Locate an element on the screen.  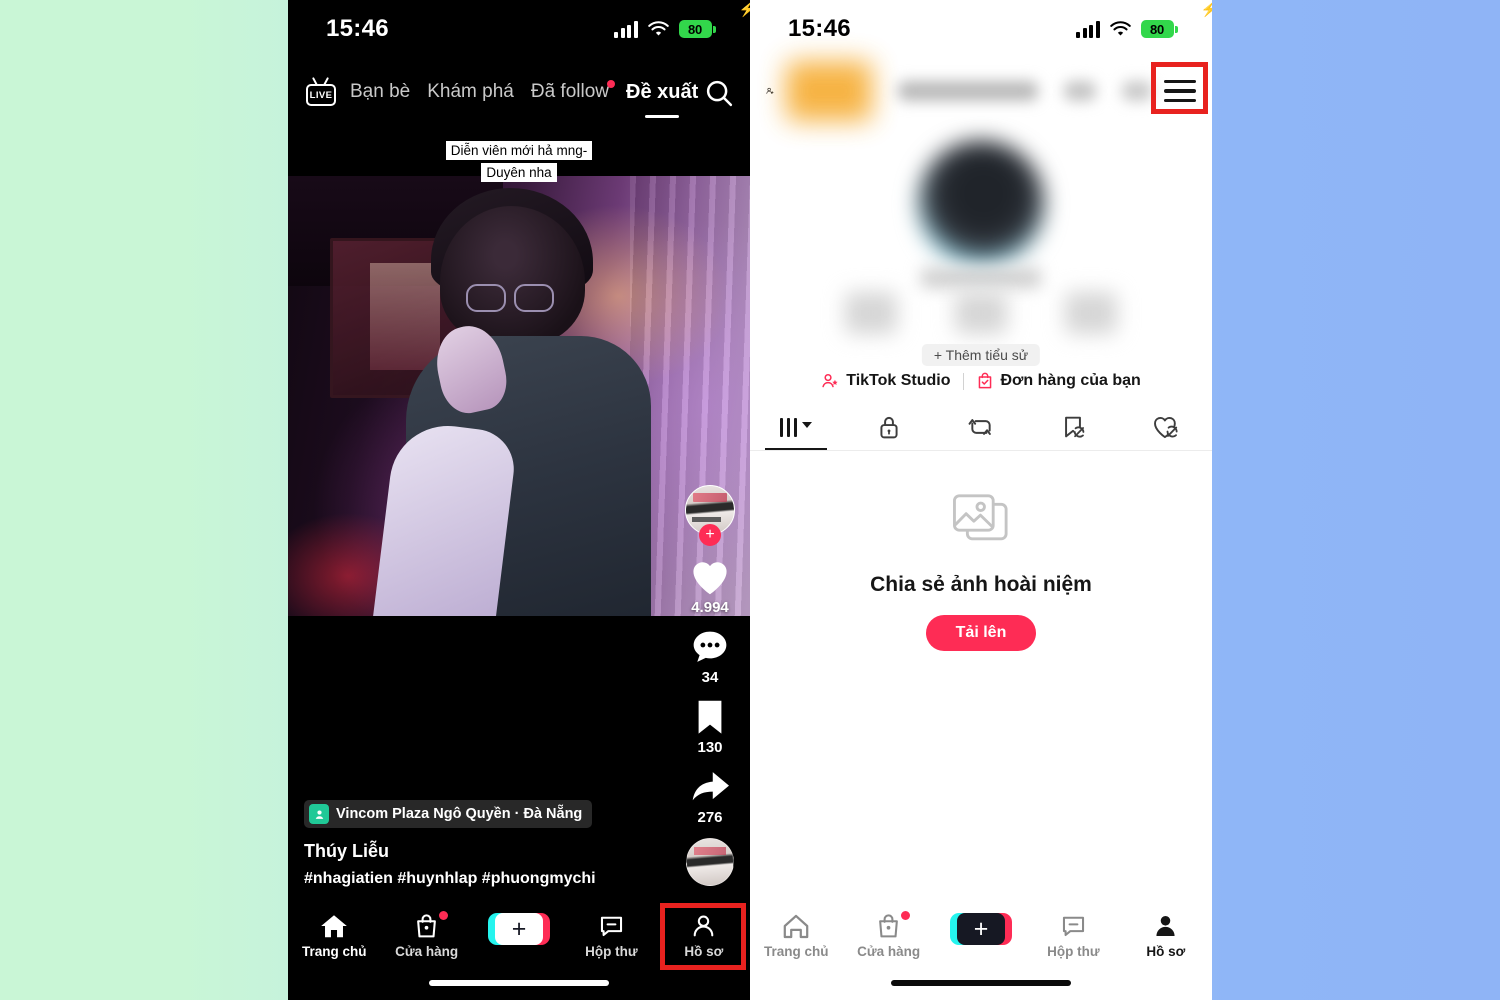
profile-avatar-blurred is located at coordinates (981, 204).